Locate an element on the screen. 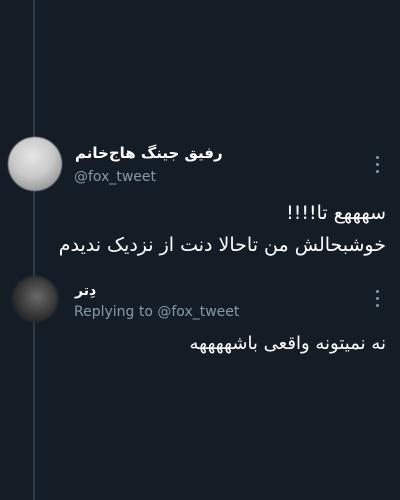 The height and width of the screenshot is (500, 400). thread-line is located at coordinates (34, 250).